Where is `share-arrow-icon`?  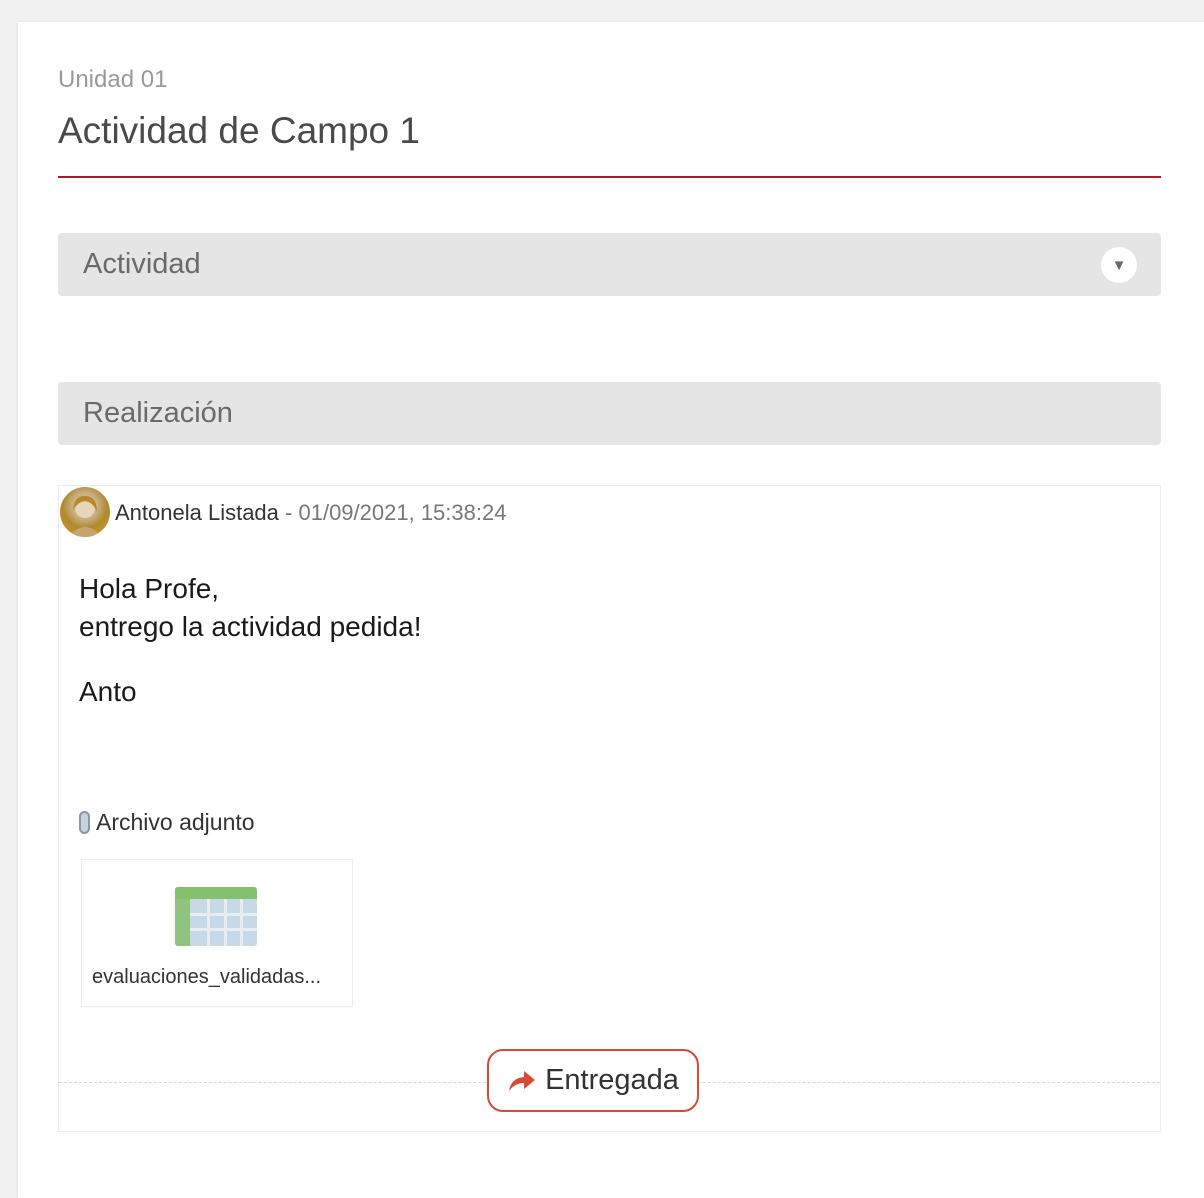
share-arrow-icon is located at coordinates (522, 1080).